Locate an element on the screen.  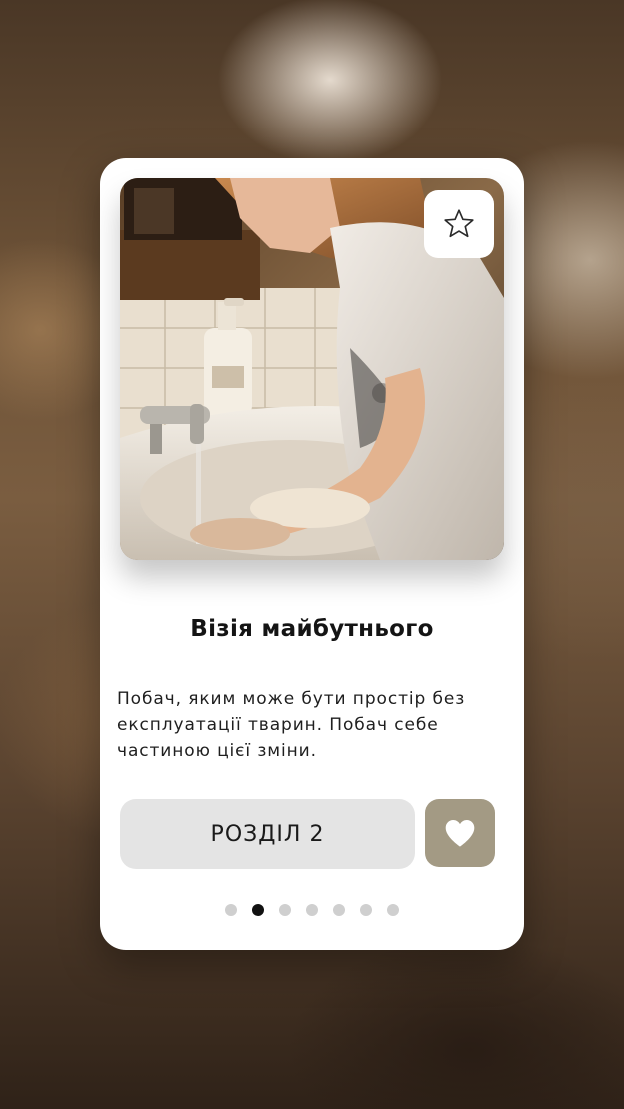
pagination-dots is located at coordinates (312, 910).